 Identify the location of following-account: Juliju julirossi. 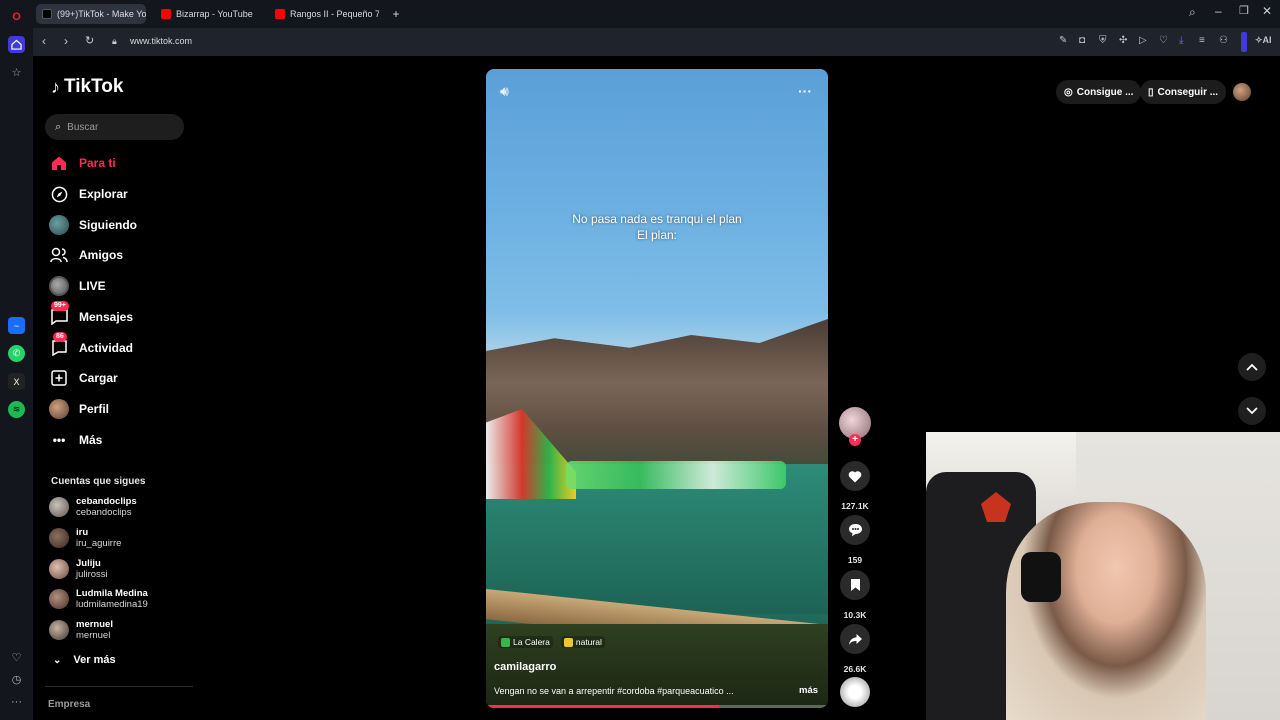
(78, 569).